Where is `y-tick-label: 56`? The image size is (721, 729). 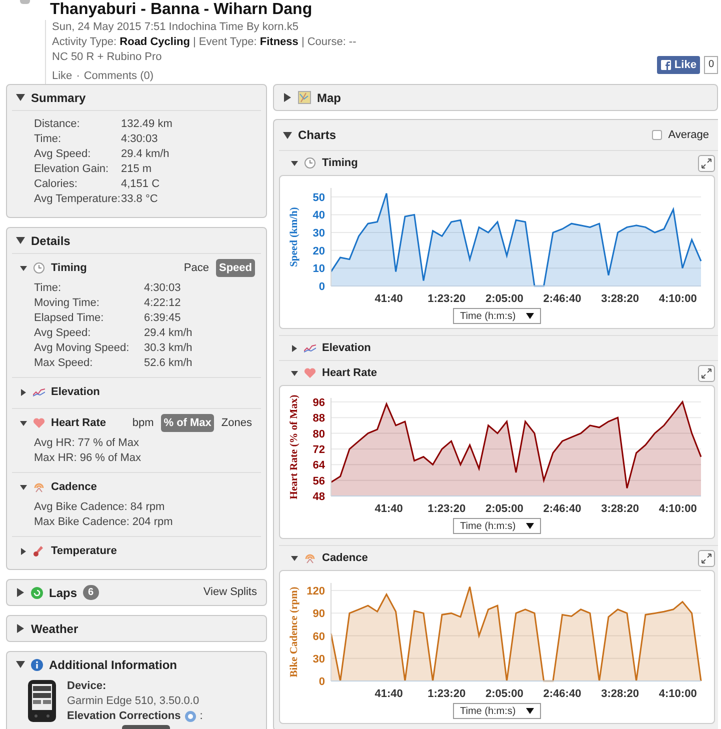 y-tick-label: 56 is located at coordinates (318, 481).